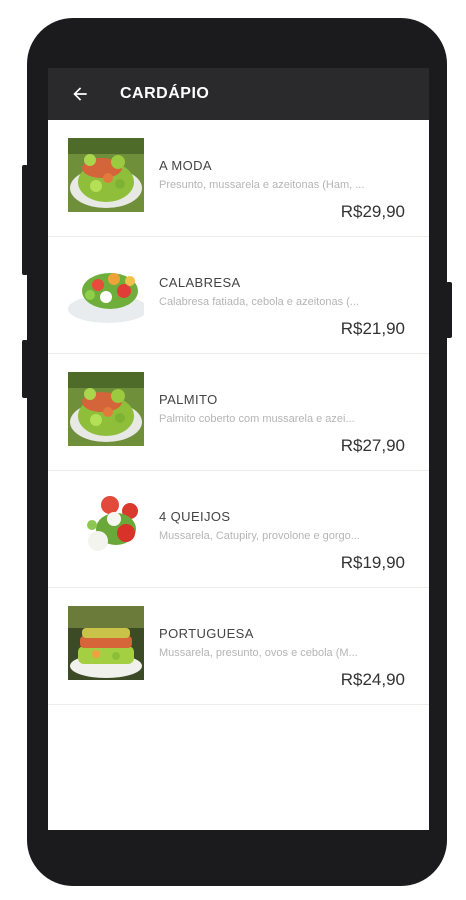 This screenshot has width=466, height=900. I want to click on item-price: R$19,90, so click(372, 562).